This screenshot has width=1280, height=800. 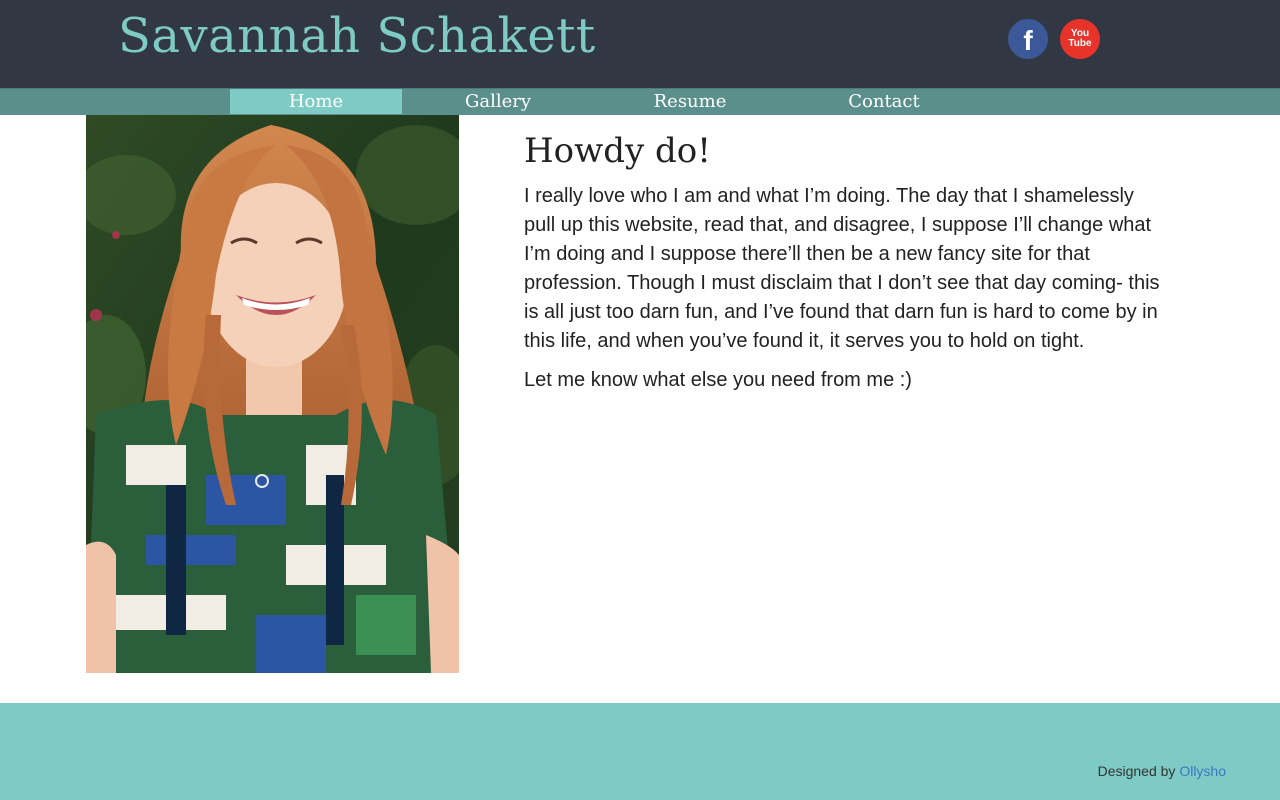 What do you see at coordinates (1138, 771) in the screenshot?
I see `credit-prefix: Designed by` at bounding box center [1138, 771].